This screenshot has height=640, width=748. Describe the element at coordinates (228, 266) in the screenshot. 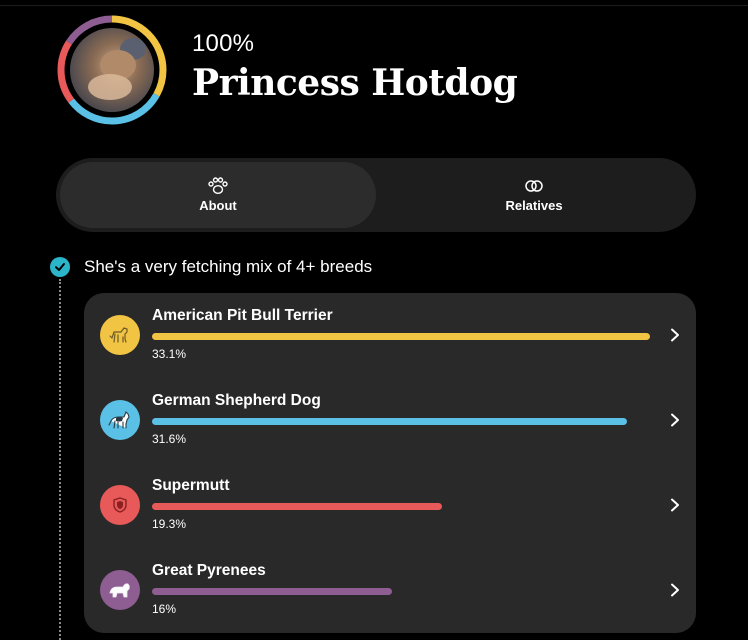

I see `breed-mix-heading: She's a very fetching mix of 4+ breeds` at that location.